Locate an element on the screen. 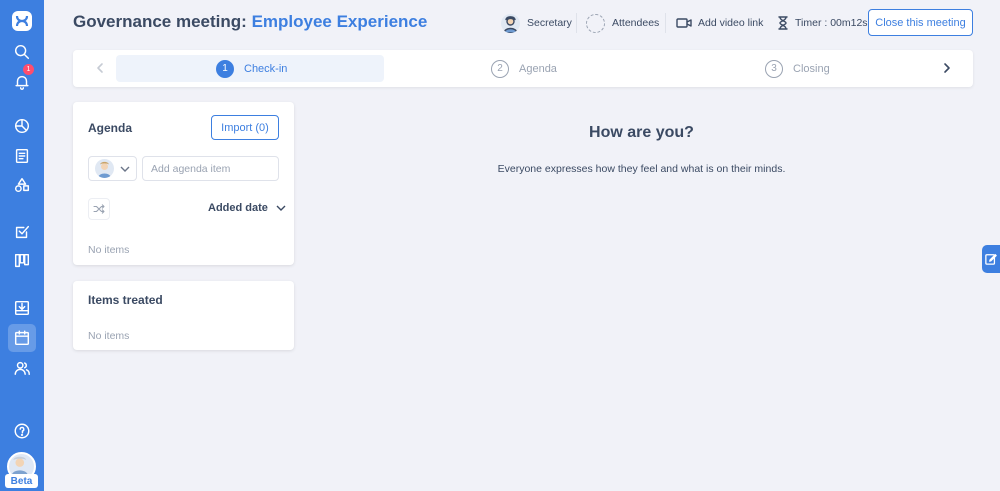 The image size is (1000, 491). assignee-avatar is located at coordinates (104, 168).